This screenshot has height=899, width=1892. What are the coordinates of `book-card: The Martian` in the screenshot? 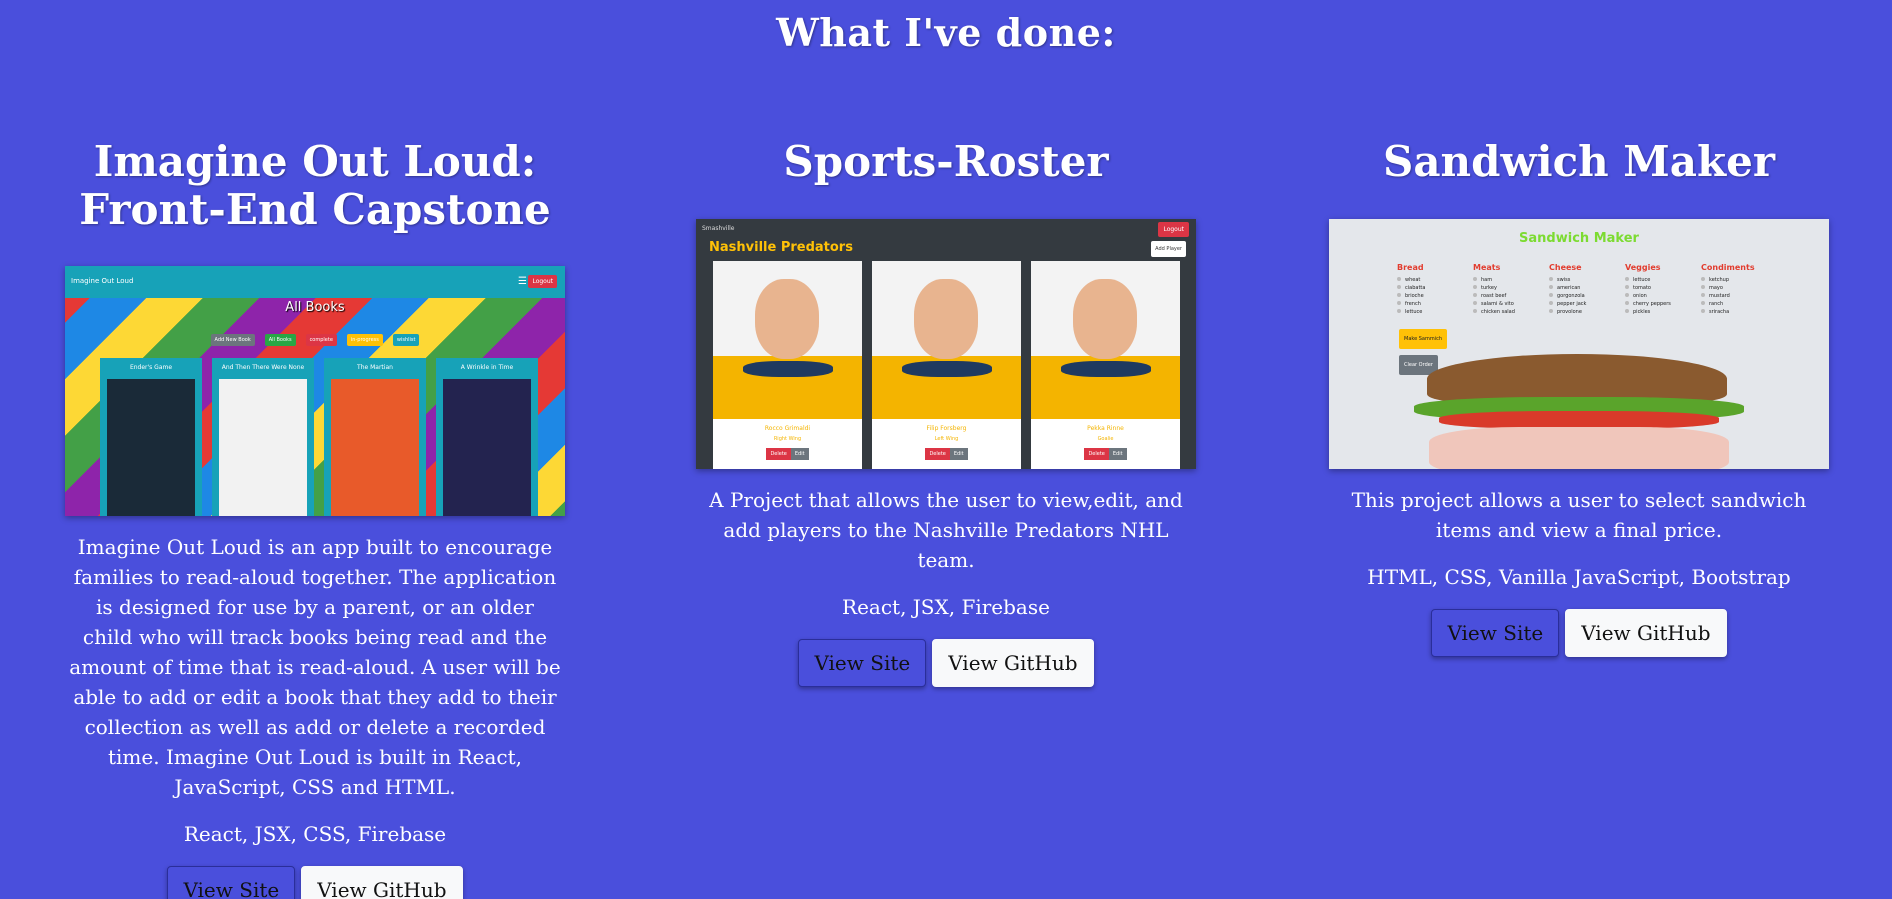 It's located at (375, 437).